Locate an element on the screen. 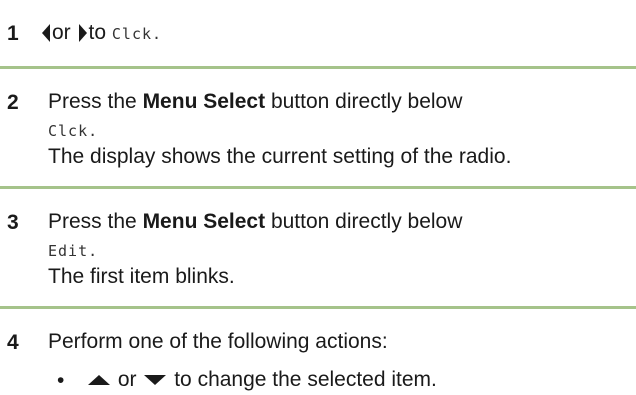 The image size is (636, 395). step-number: 2 is located at coordinates (13, 102).